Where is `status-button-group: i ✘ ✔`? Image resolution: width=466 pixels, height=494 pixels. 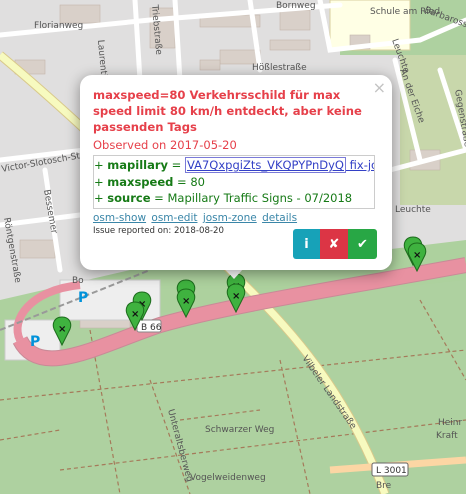
status-button-group: i ✘ ✔ is located at coordinates (335, 244).